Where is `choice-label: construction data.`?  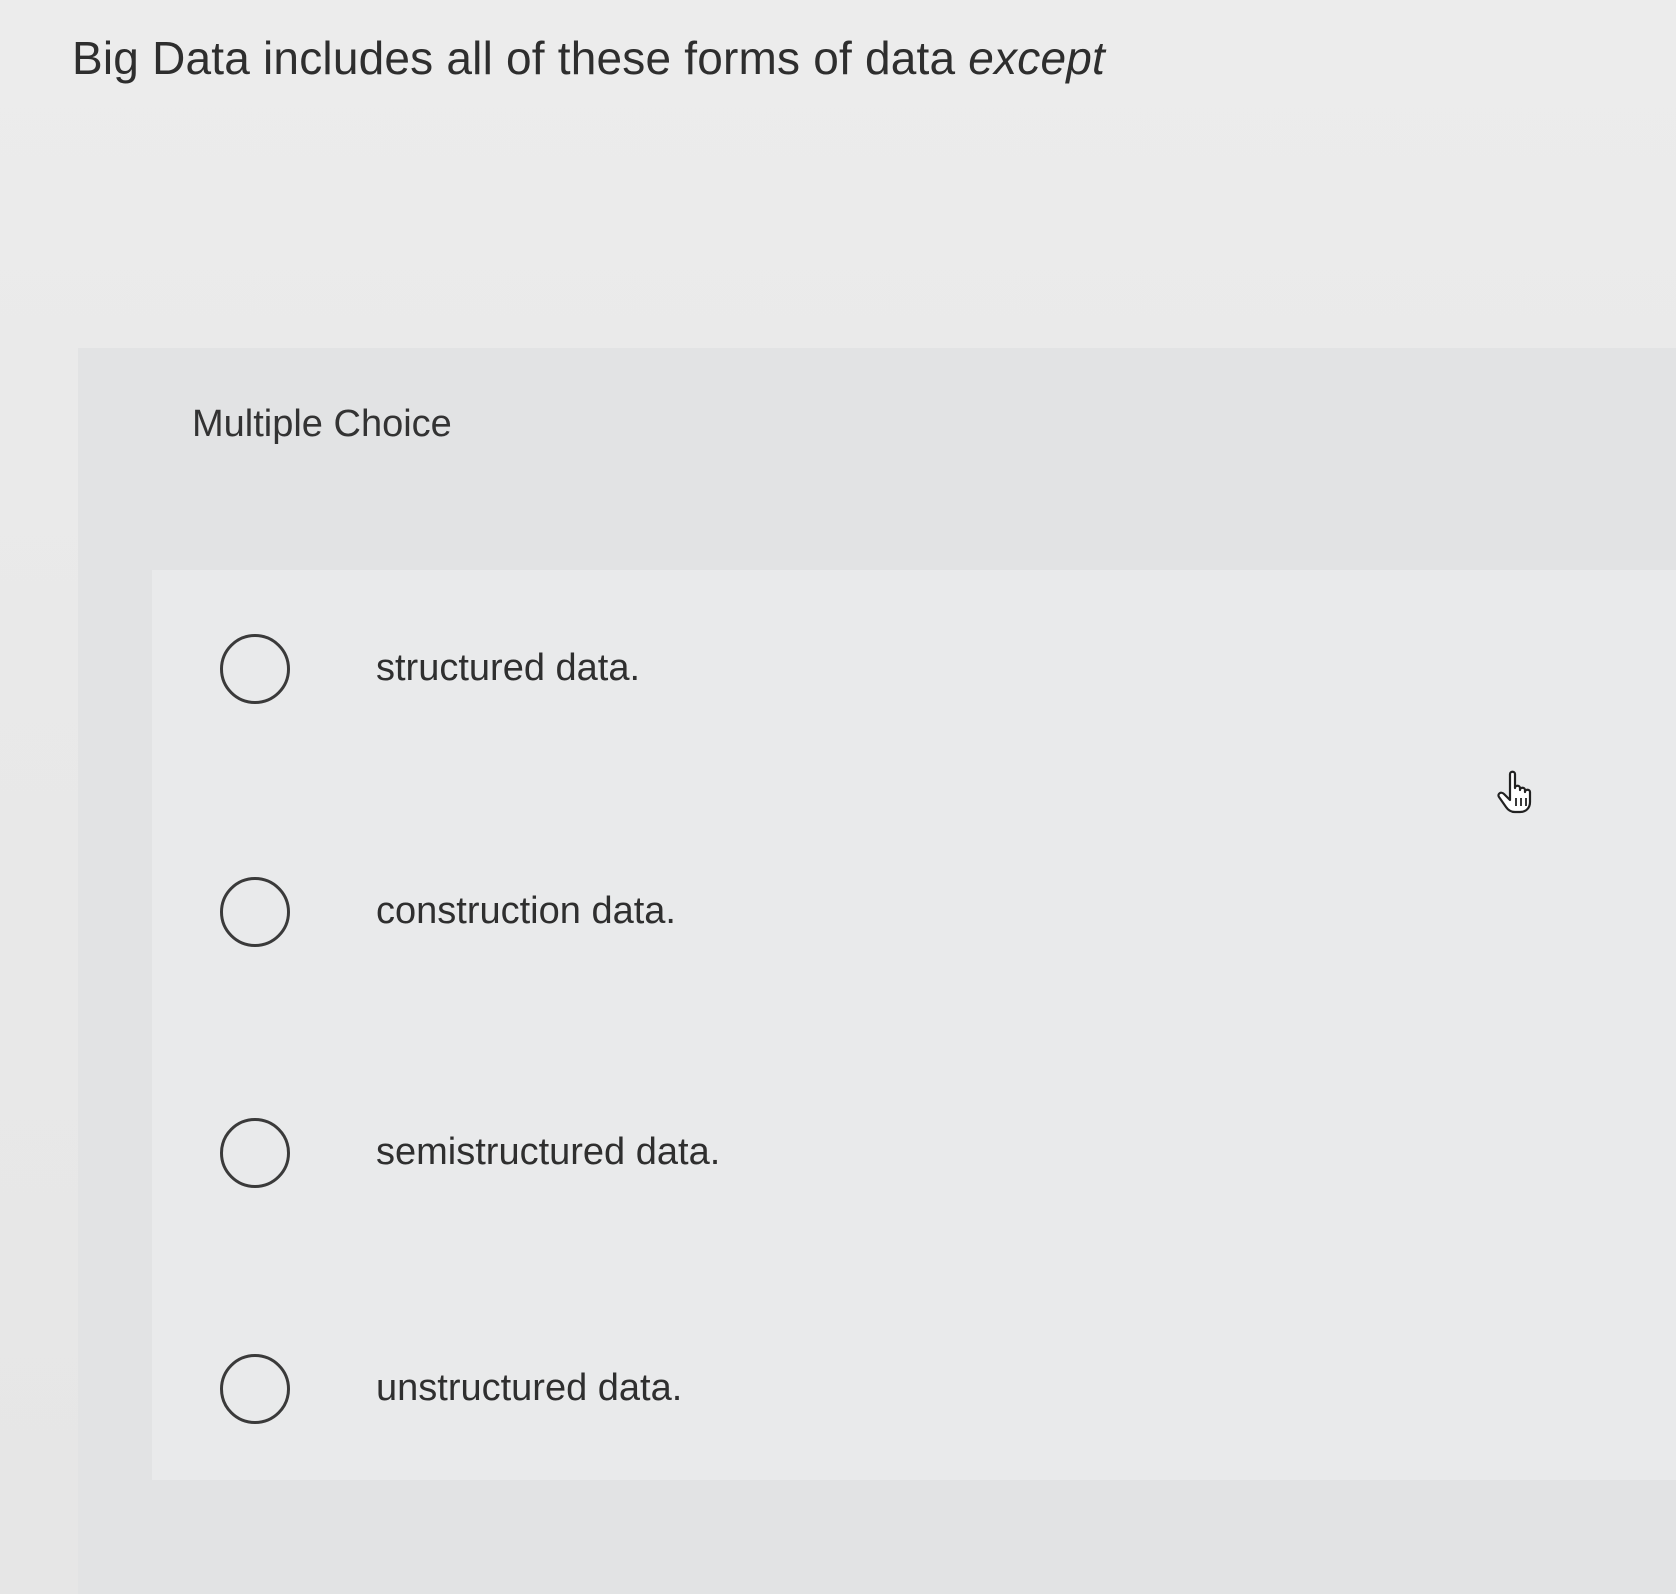
choice-label: construction data. is located at coordinates (526, 911).